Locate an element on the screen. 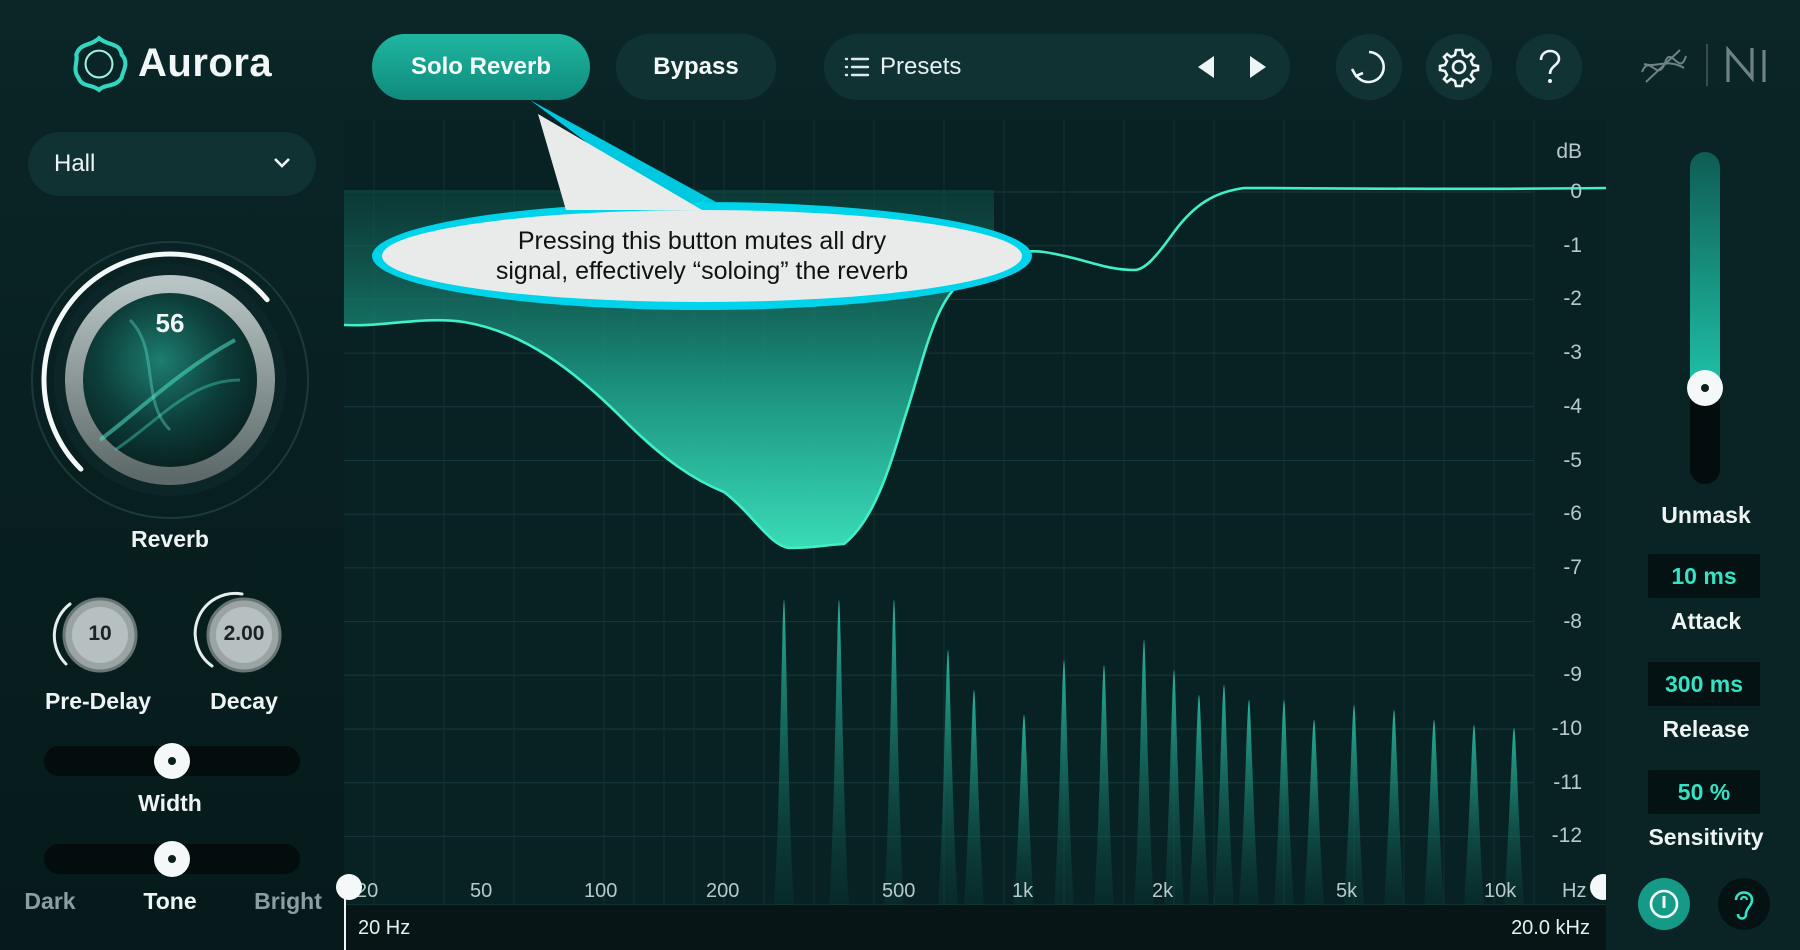 The image size is (1800, 950). frequency-tick-label: 10k is located at coordinates (1500, 891).